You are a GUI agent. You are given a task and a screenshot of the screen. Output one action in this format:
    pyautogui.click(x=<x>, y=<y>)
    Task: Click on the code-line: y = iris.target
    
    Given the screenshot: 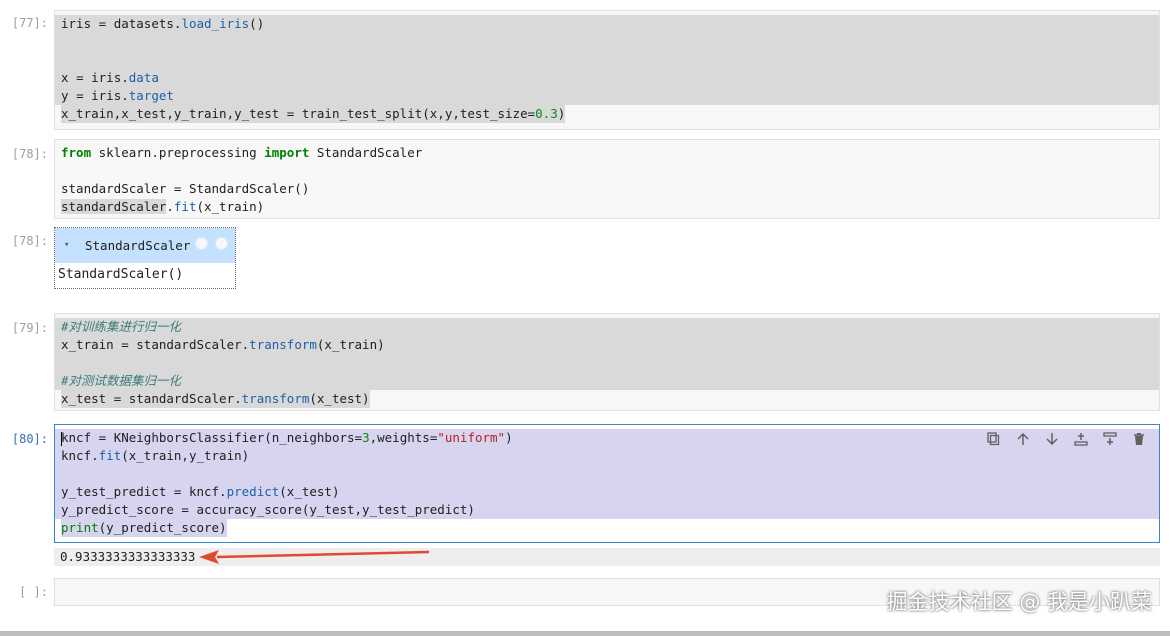 What is the action you would take?
    pyautogui.click(x=607, y=96)
    